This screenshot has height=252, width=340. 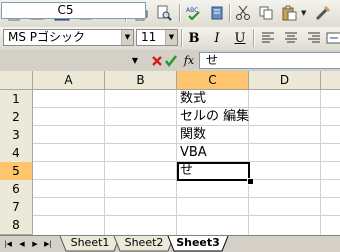 What do you see at coordinates (217, 38) in the screenshot?
I see `italic-button: I` at bounding box center [217, 38].